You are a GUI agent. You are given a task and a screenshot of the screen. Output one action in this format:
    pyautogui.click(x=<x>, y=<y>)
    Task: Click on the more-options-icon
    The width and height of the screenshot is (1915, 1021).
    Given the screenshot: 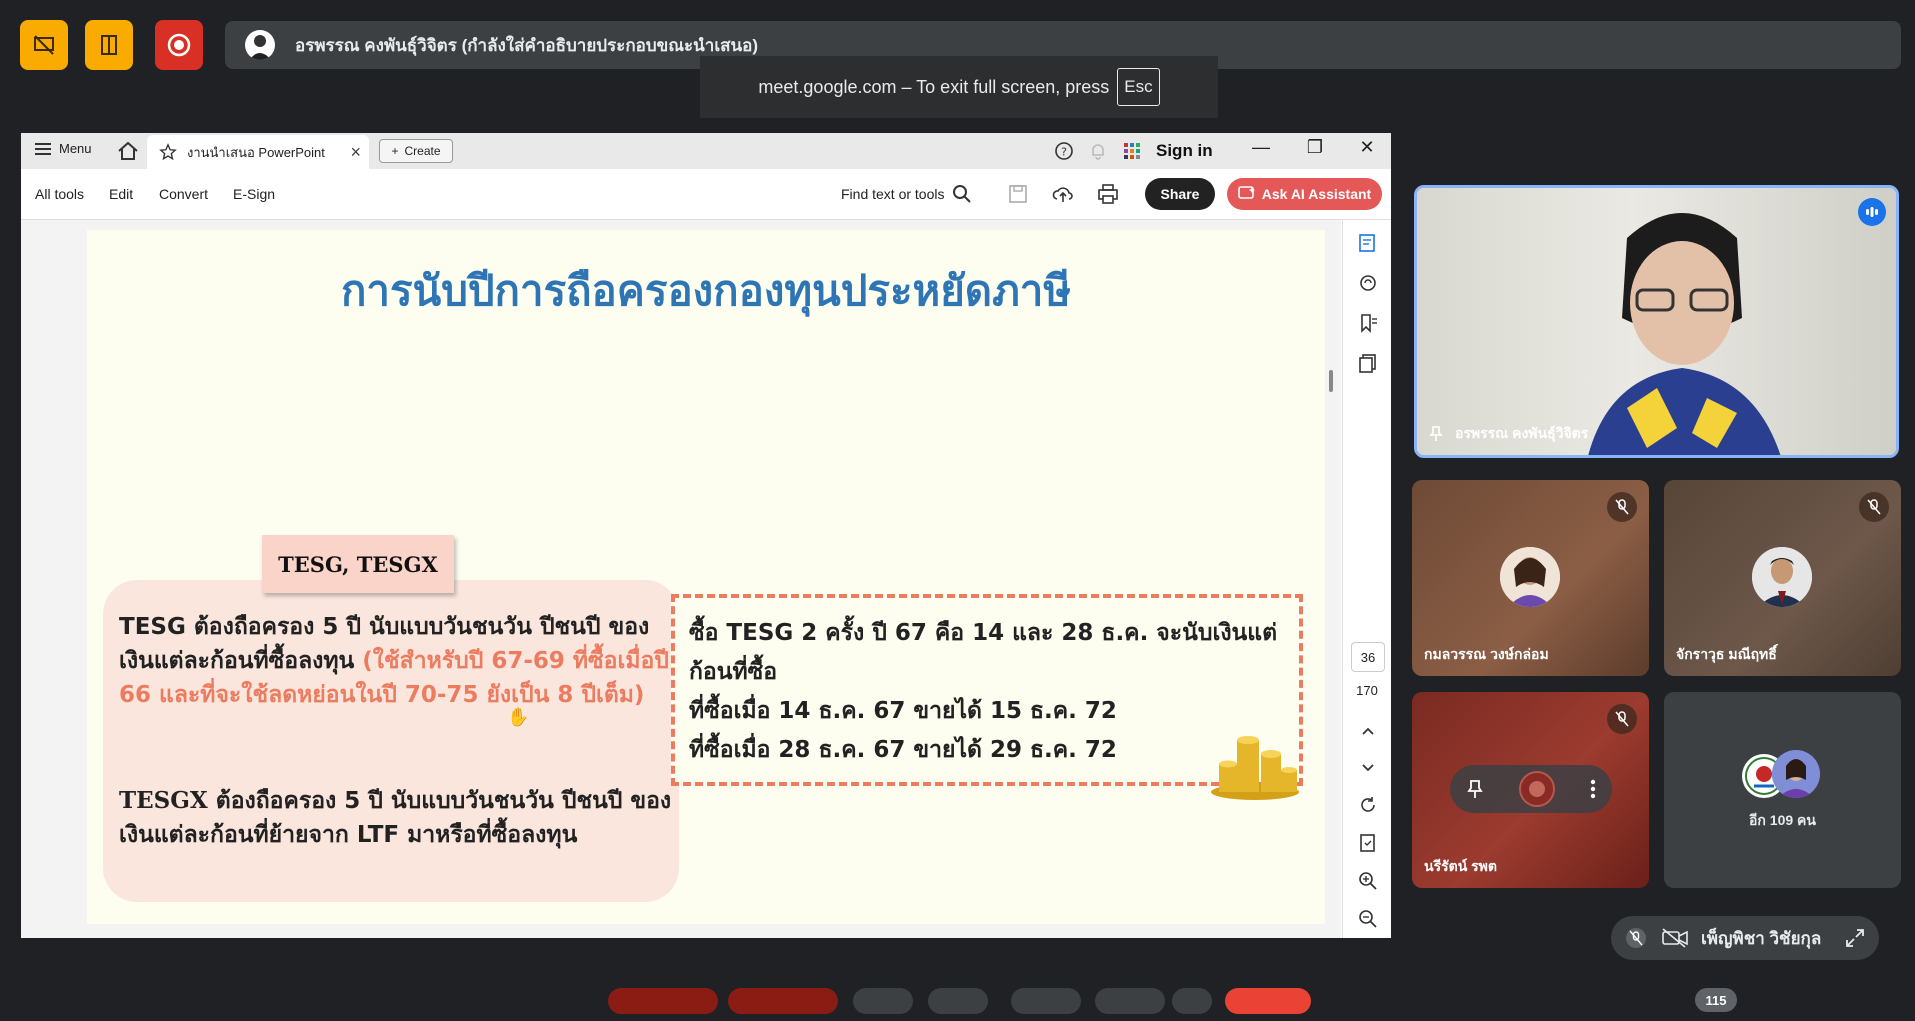 What is the action you would take?
    pyautogui.click(x=1593, y=789)
    